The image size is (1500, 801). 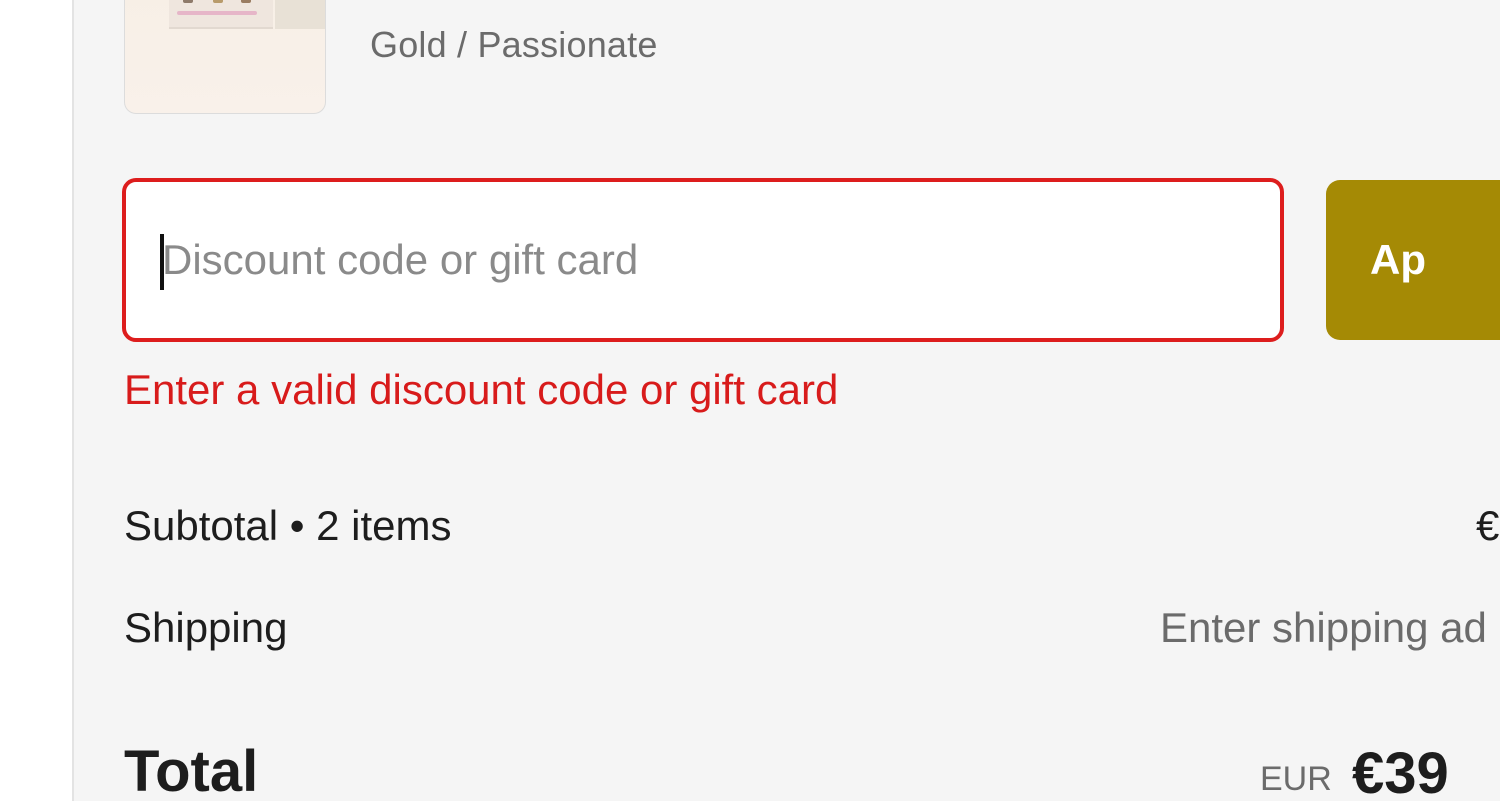 I want to click on product-variant-label: Gold / Passionate, so click(x=514, y=44).